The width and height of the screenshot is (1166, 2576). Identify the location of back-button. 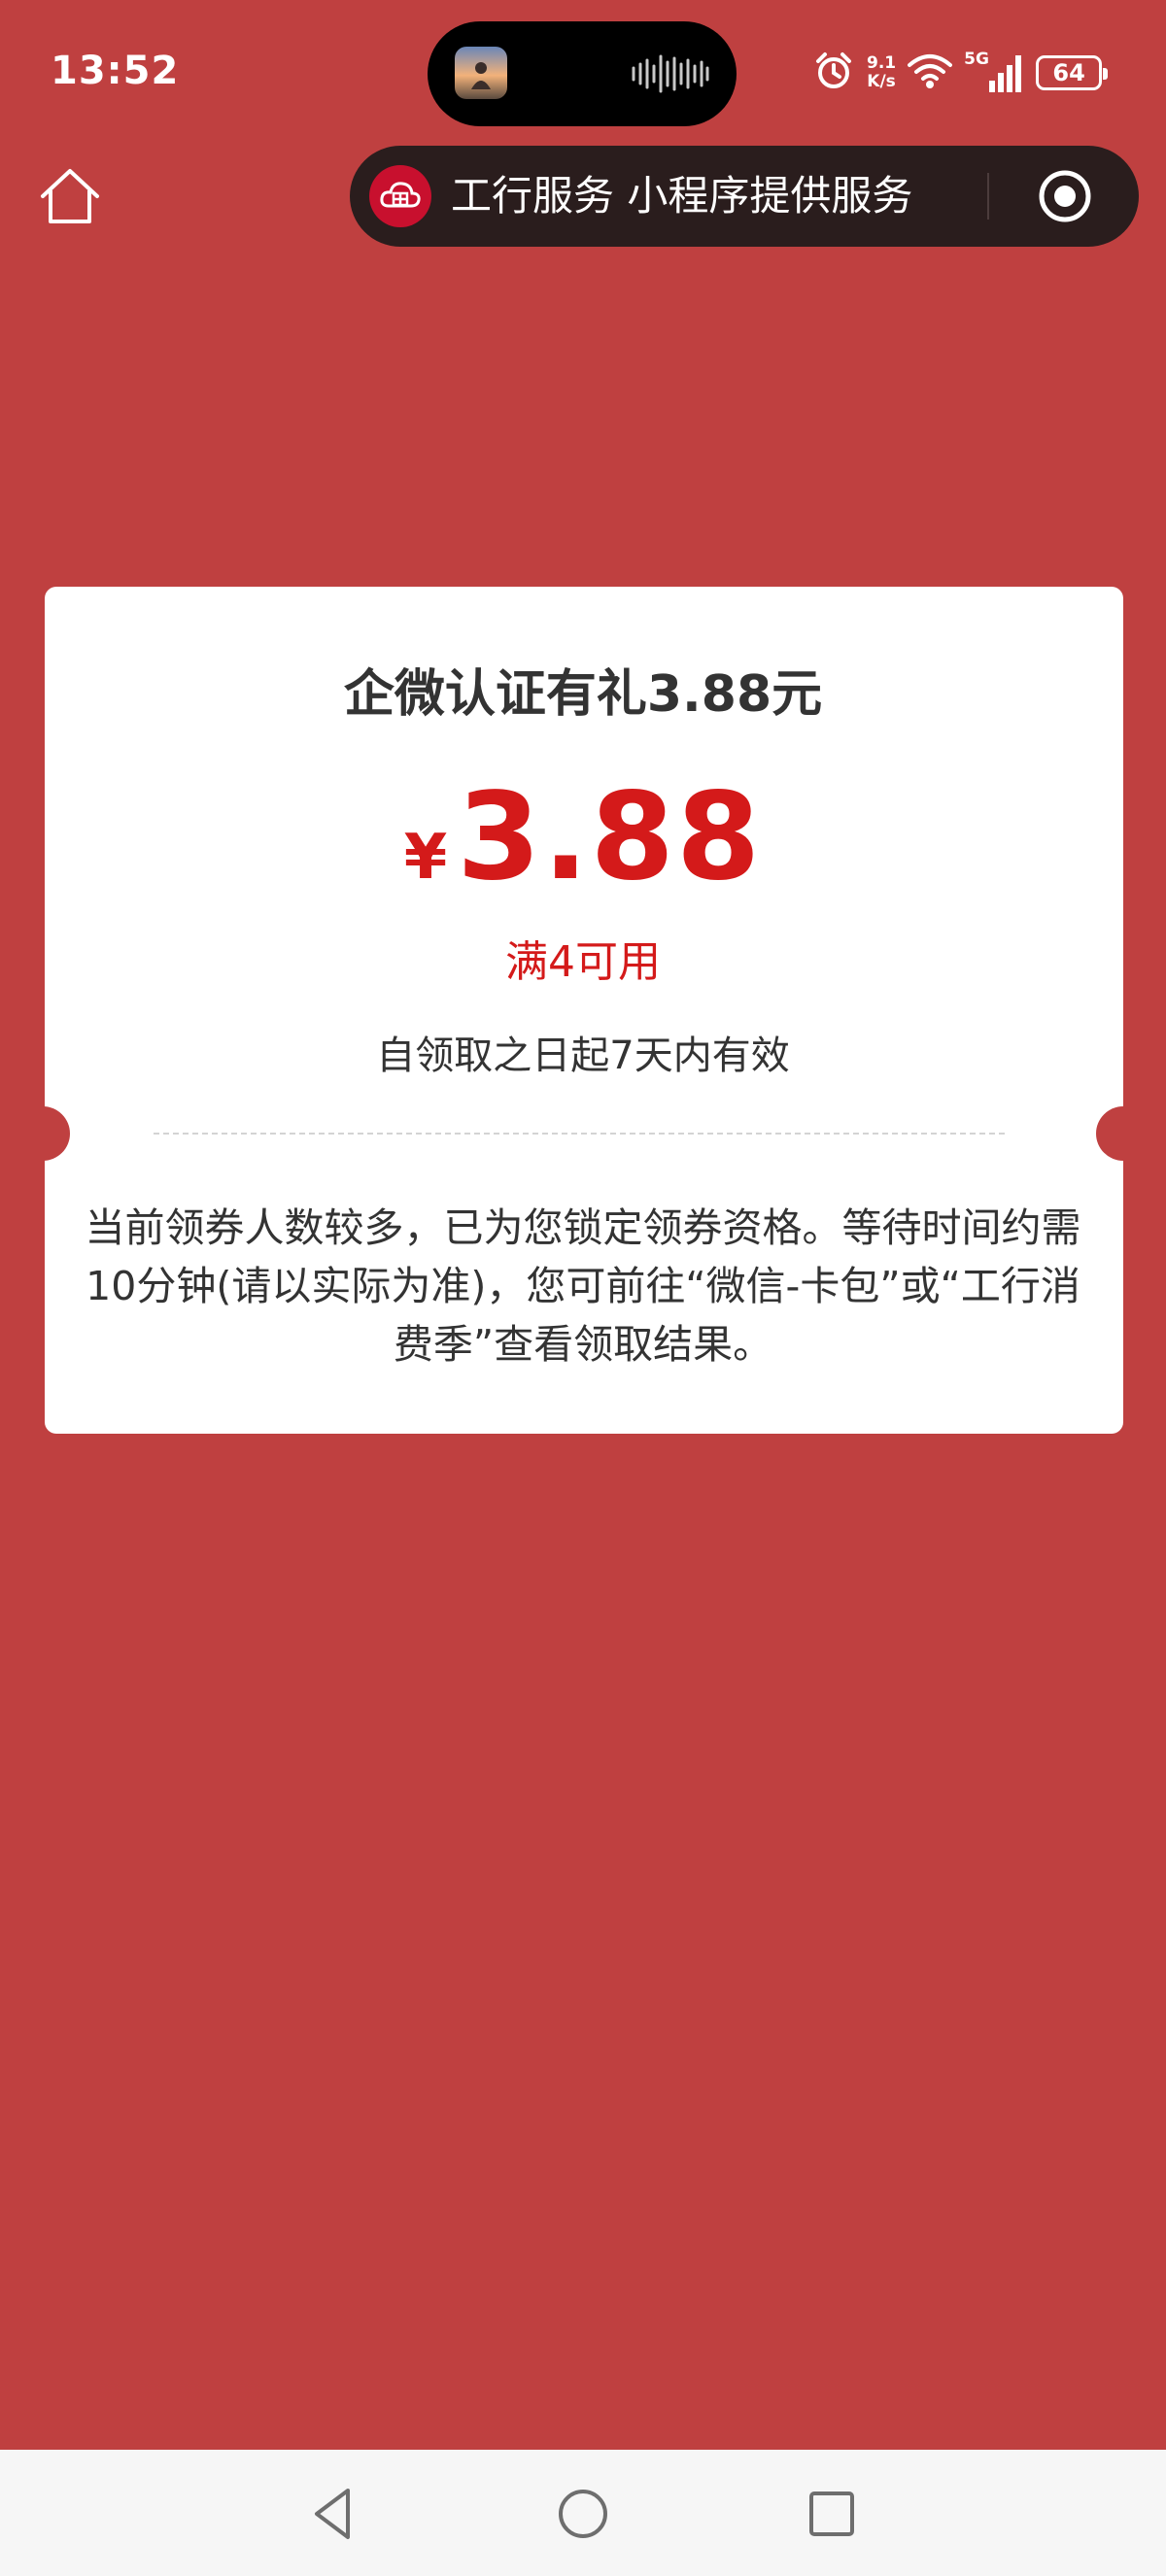
(334, 2514).